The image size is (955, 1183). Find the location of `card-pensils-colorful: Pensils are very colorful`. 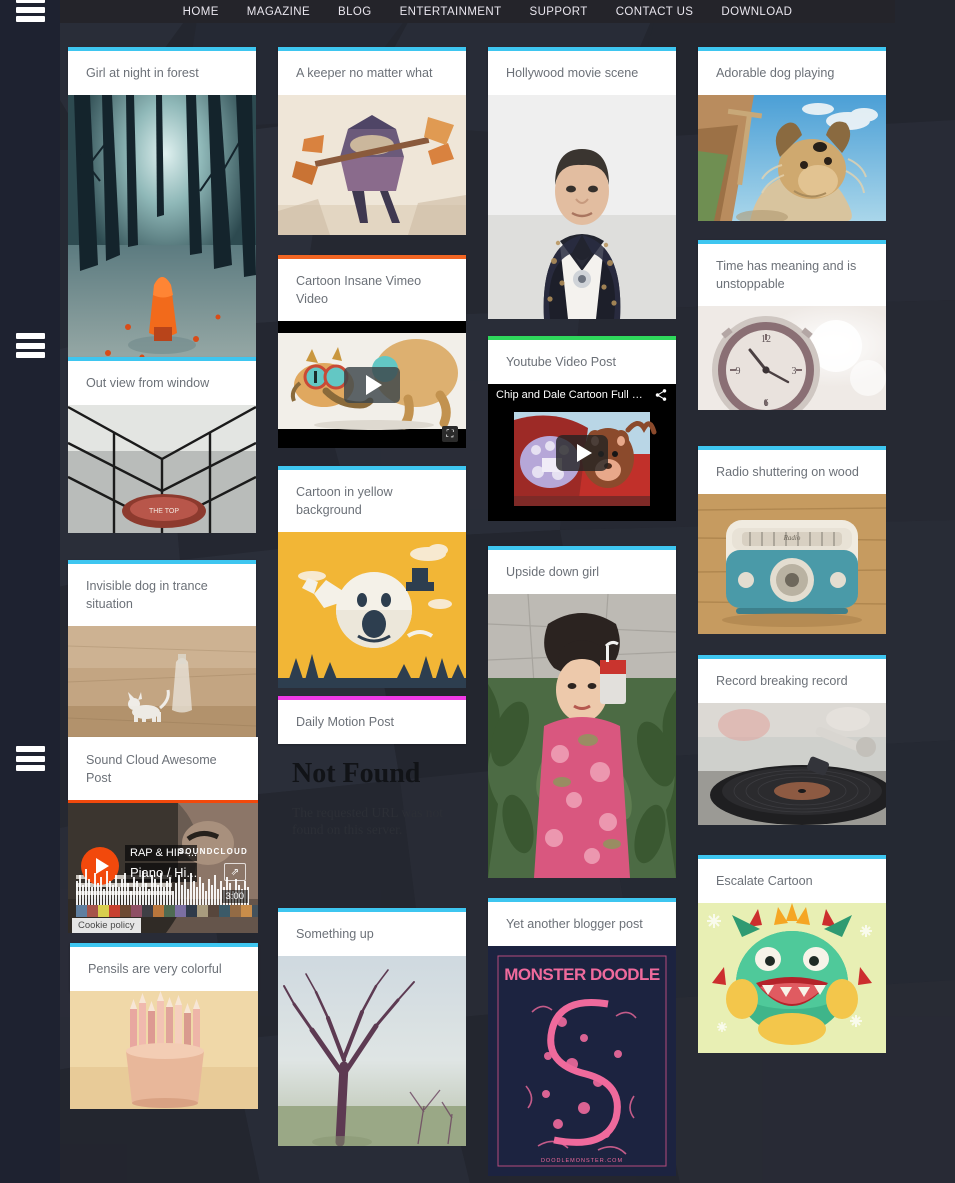

card-pensils-colorful: Pensils are very colorful is located at coordinates (164, 1026).